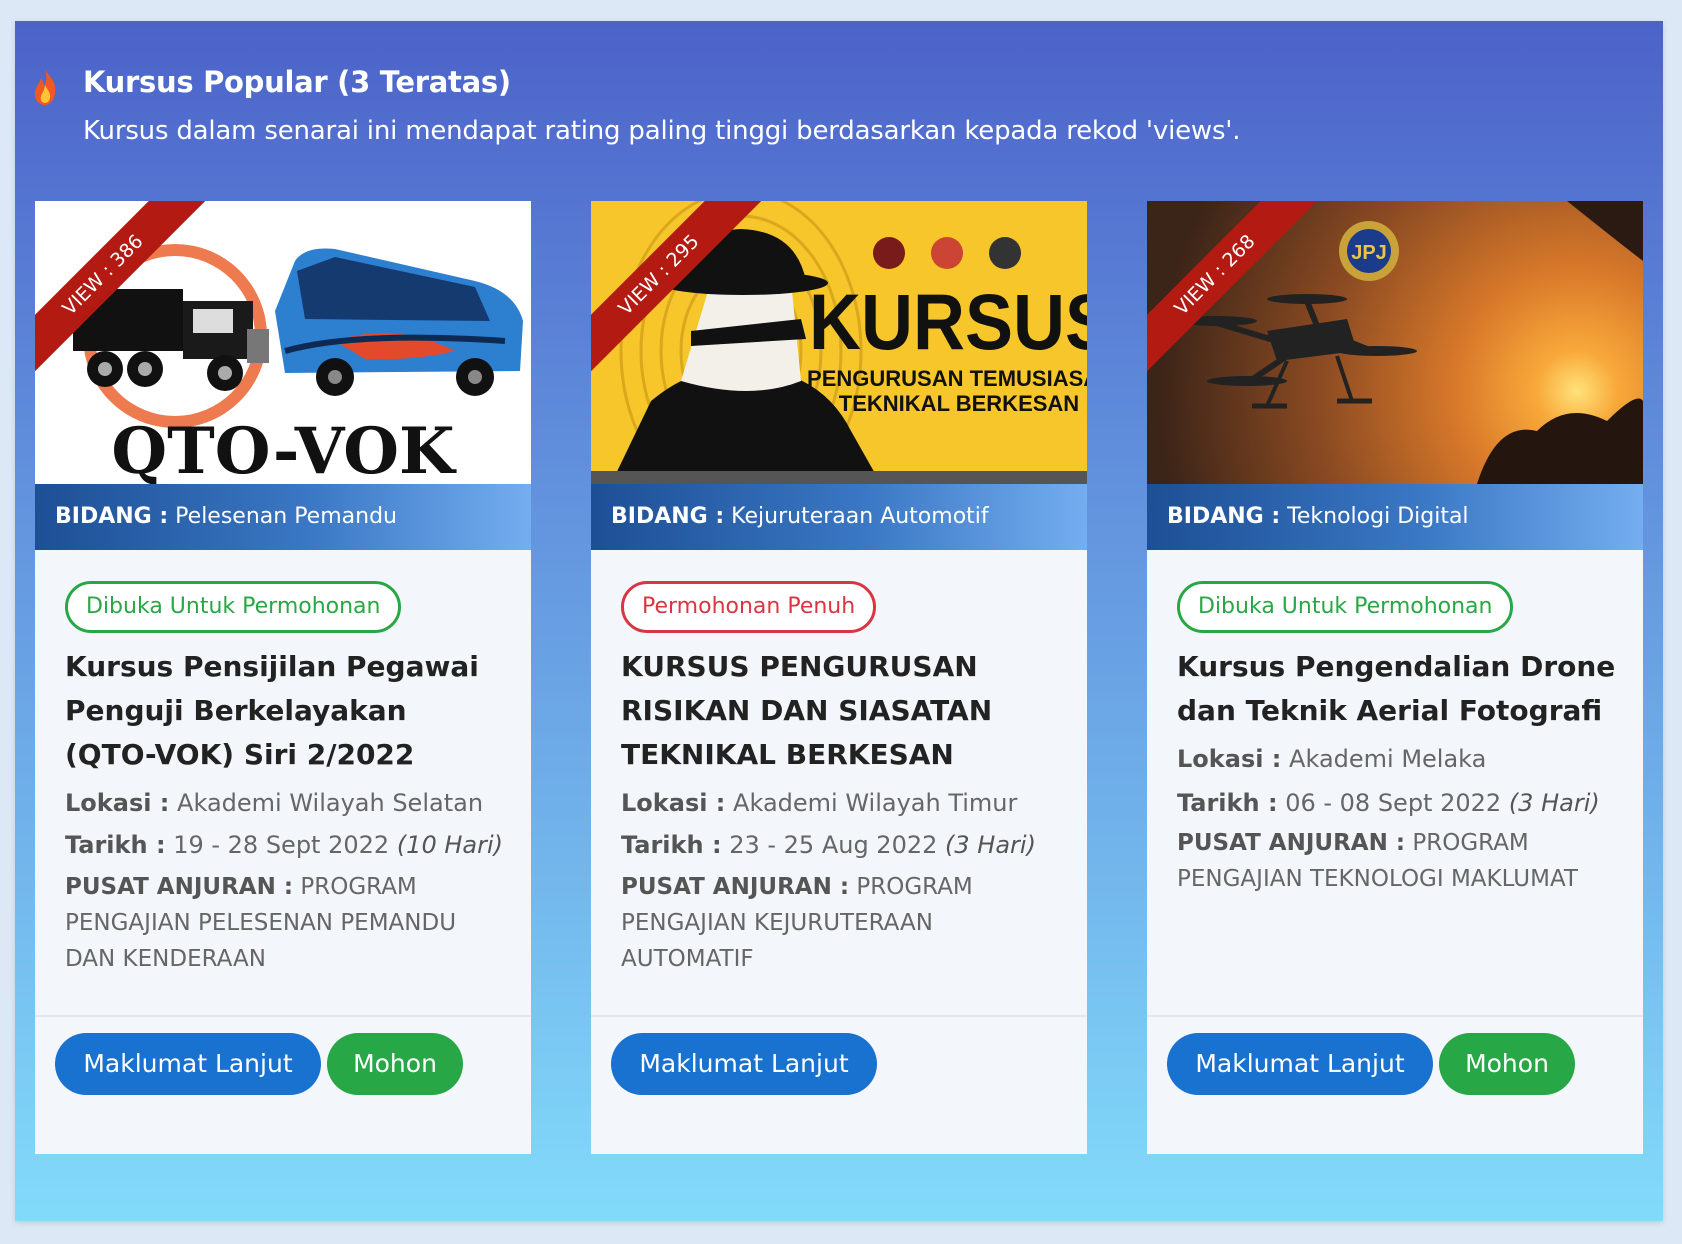 The image size is (1682, 1244). Describe the element at coordinates (281, 845) in the screenshot. I see `tarikh-value: 19 - 28 Sept 2022` at that location.